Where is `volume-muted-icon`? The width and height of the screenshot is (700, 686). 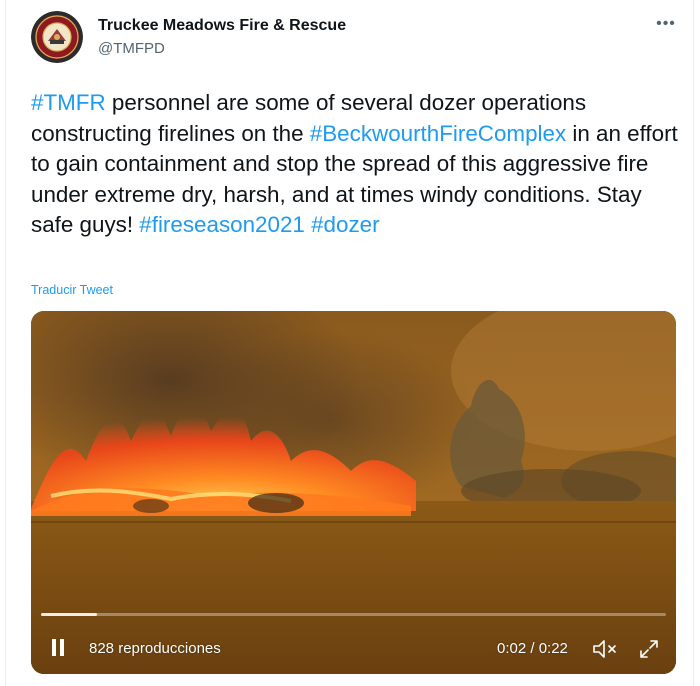
volume-muted-icon is located at coordinates (604, 649).